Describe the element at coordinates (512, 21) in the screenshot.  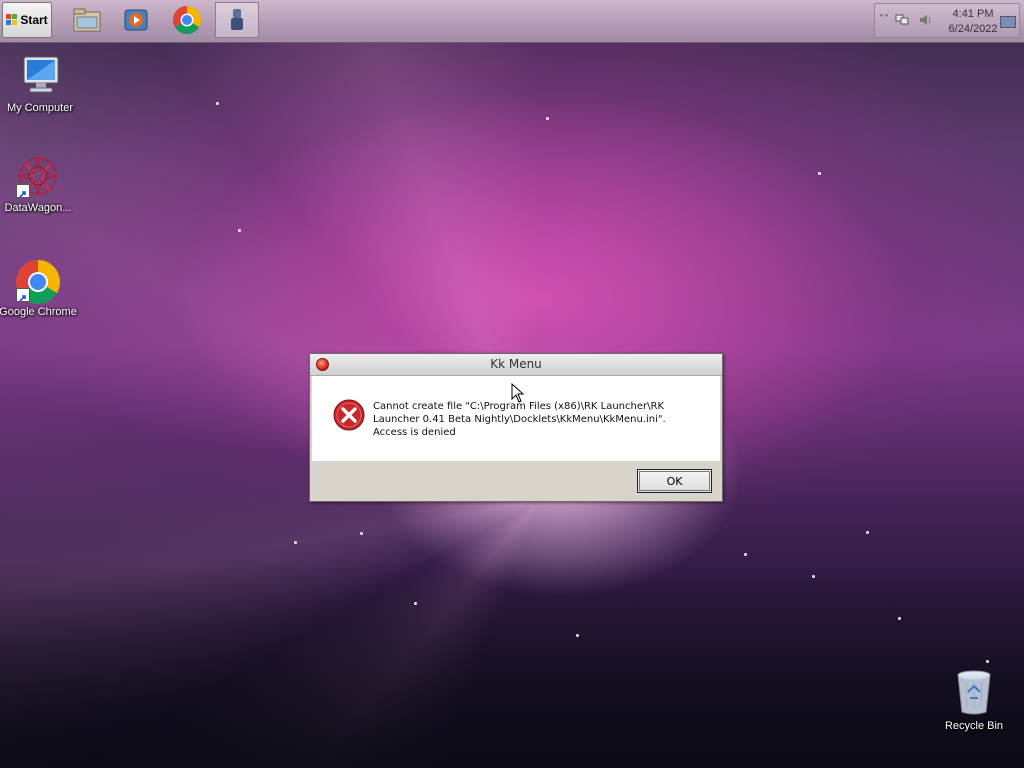
I see `taskbar: Start ˅˅ 4:41 PM 6/24/2022` at that location.